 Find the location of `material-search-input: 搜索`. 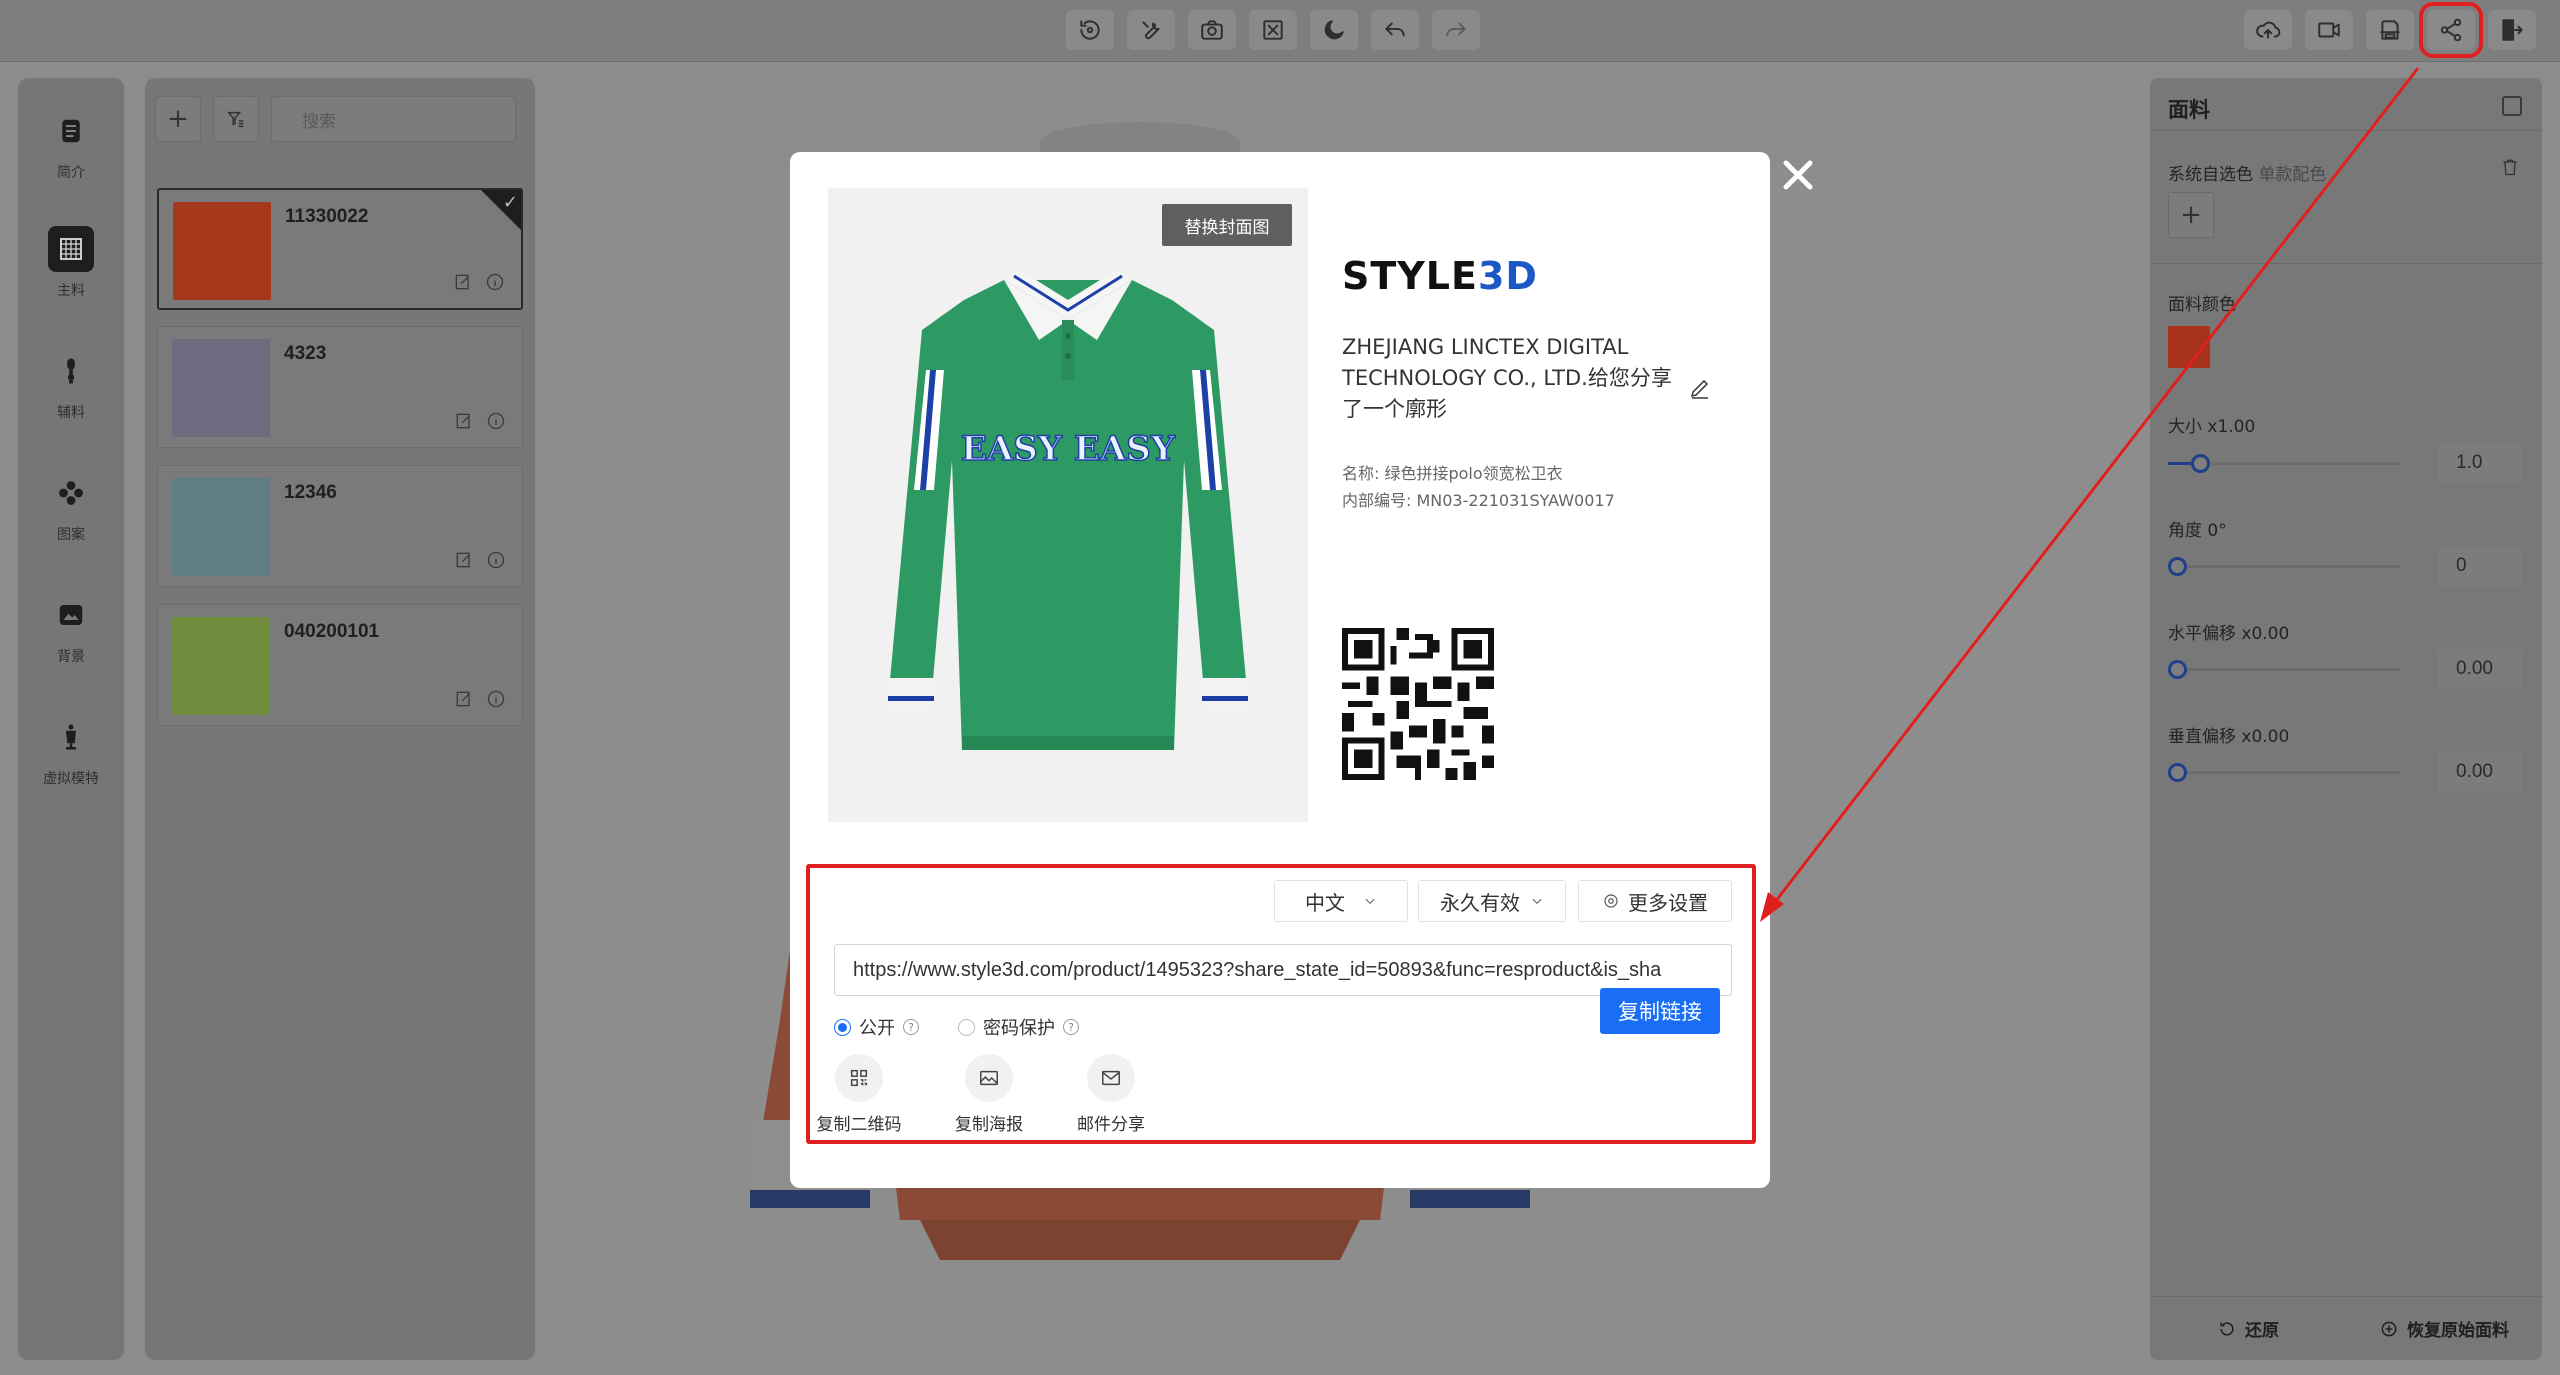

material-search-input: 搜索 is located at coordinates (393, 119).